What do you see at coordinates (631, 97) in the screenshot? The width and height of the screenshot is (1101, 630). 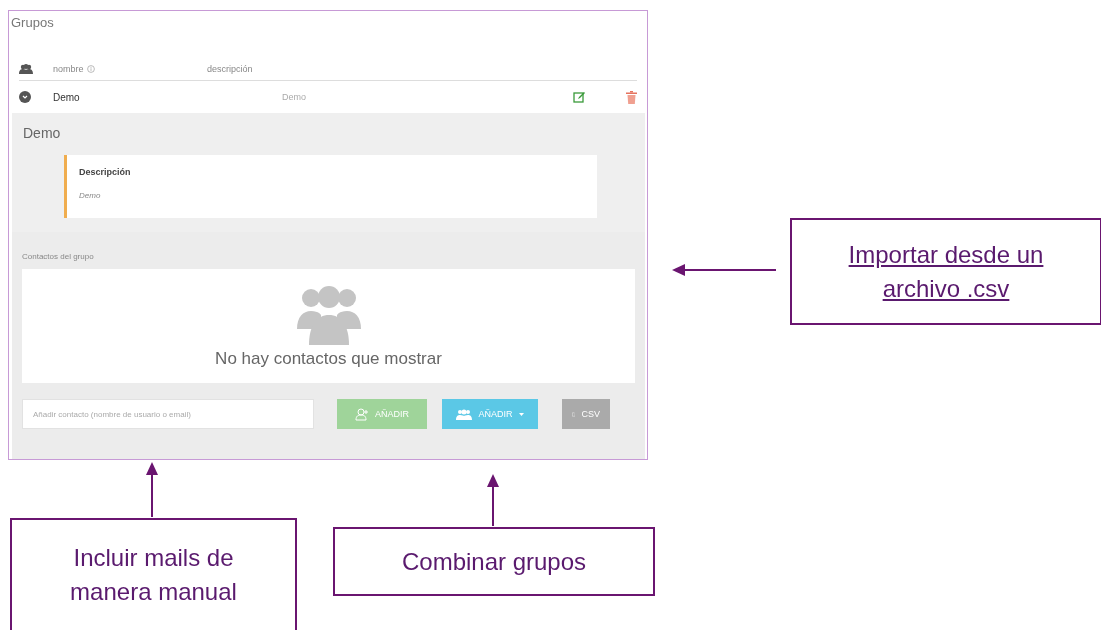 I see `trash-icon` at bounding box center [631, 97].